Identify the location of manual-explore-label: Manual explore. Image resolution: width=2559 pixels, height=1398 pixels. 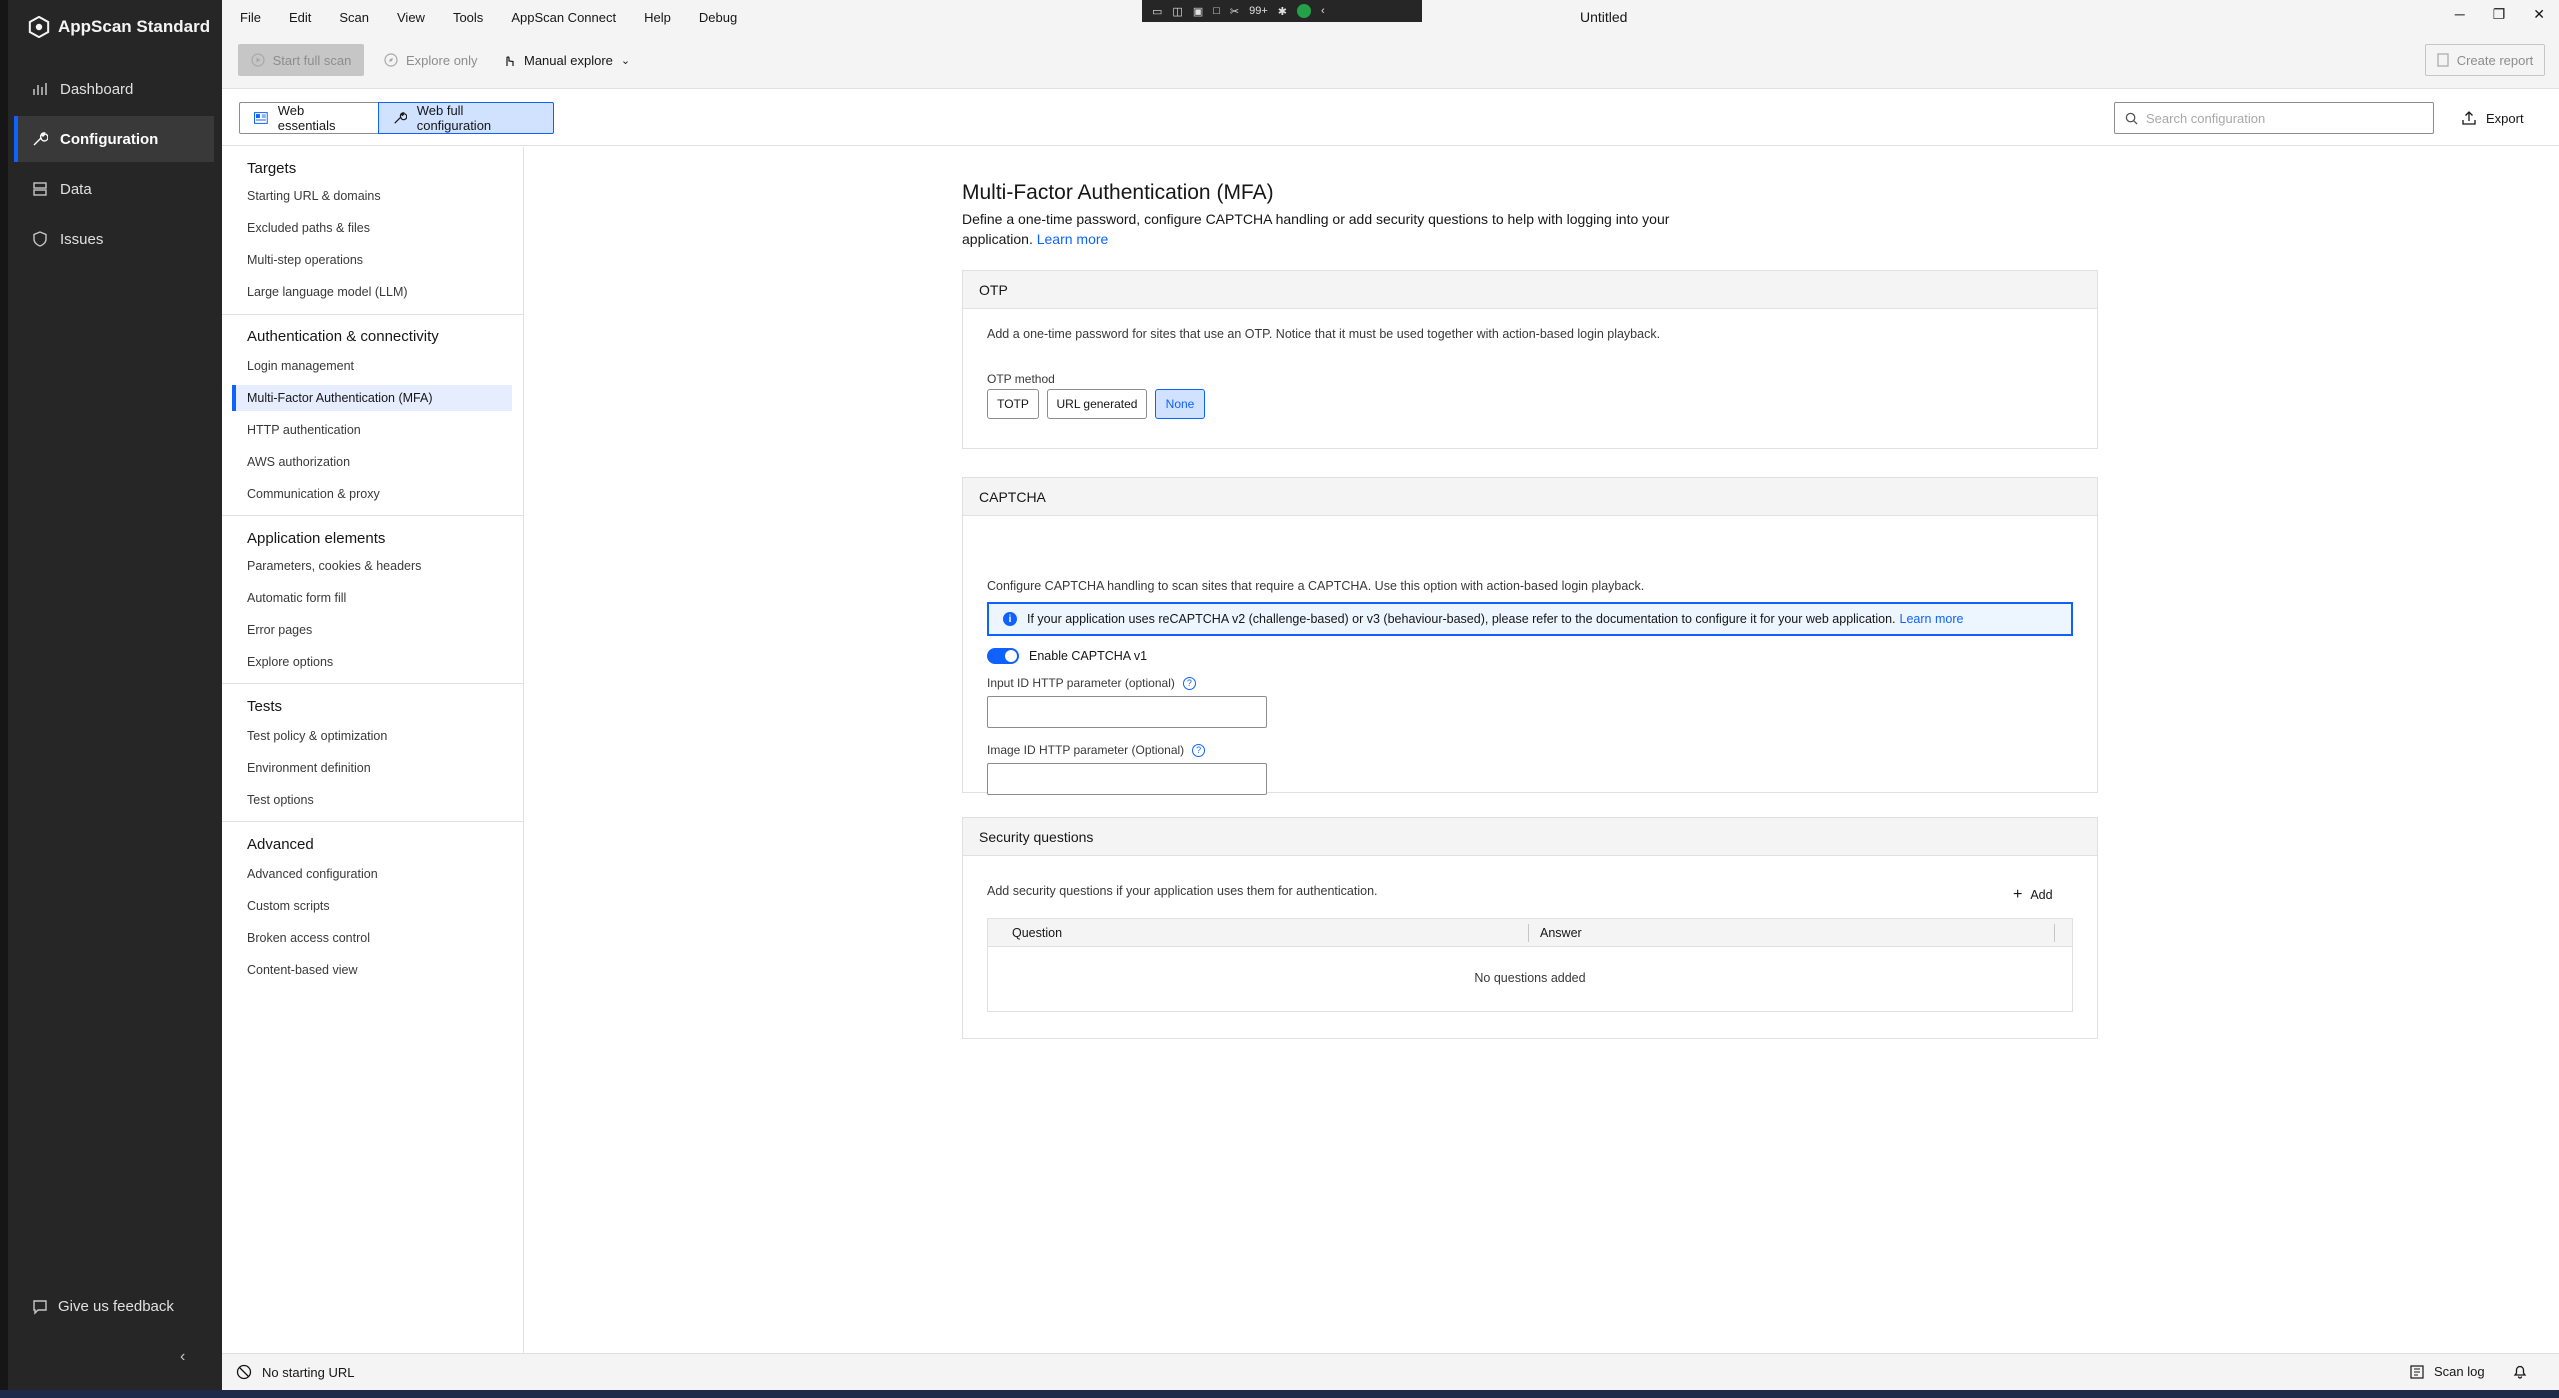
(568, 60).